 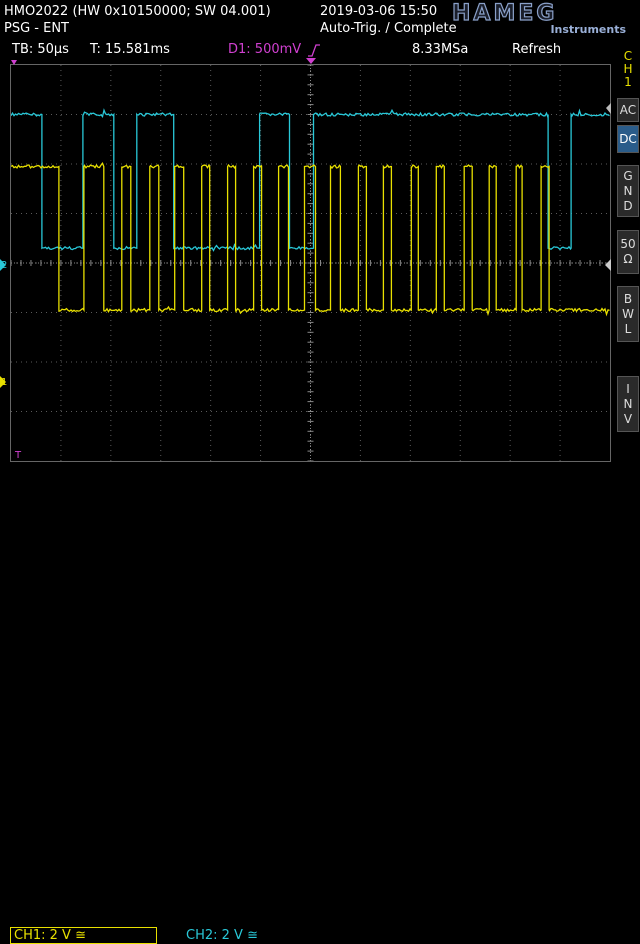 I want to click on rising-edge-icon, so click(x=314, y=50).